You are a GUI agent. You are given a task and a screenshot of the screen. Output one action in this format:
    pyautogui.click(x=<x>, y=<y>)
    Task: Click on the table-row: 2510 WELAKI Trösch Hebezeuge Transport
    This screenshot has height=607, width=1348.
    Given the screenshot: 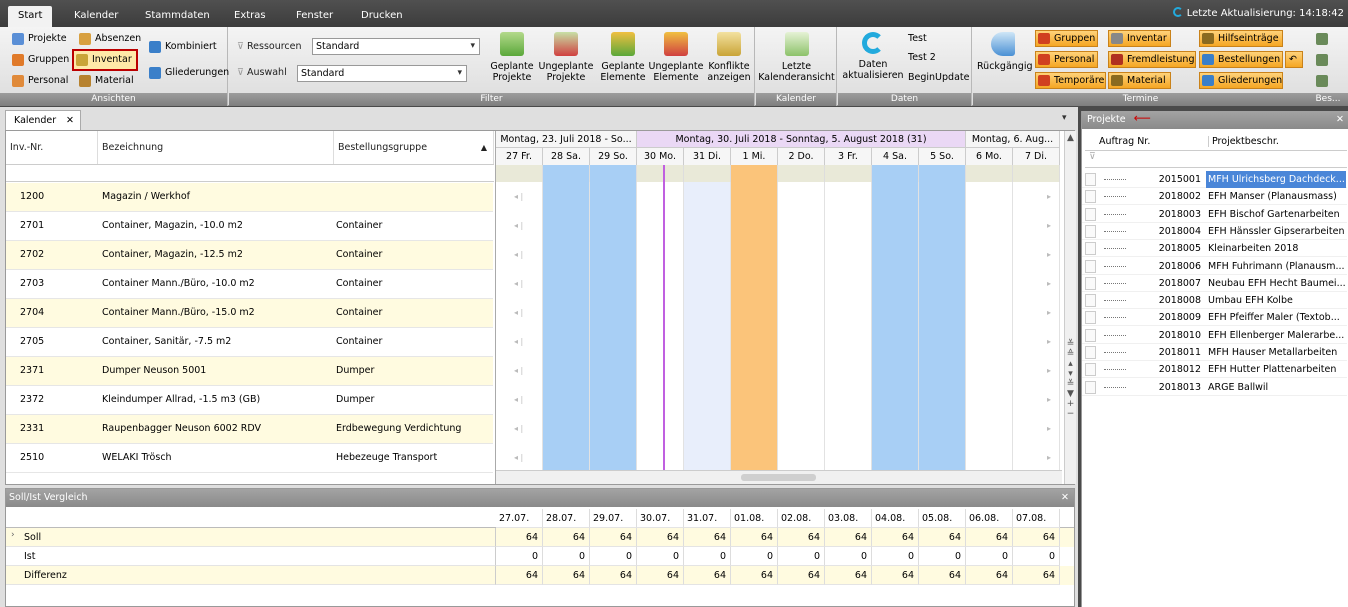 What is the action you would take?
    pyautogui.click(x=249, y=458)
    